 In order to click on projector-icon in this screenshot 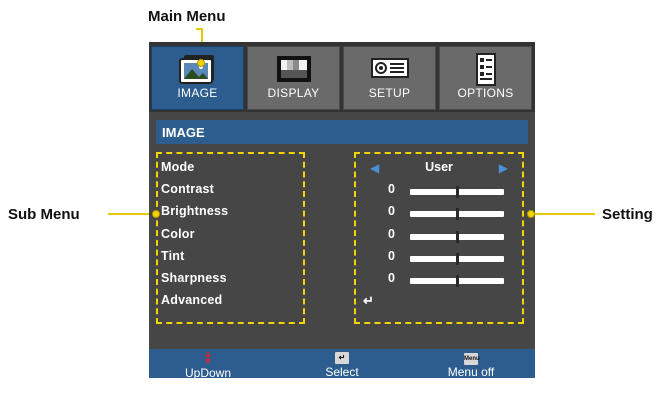, I will do `click(389, 68)`.